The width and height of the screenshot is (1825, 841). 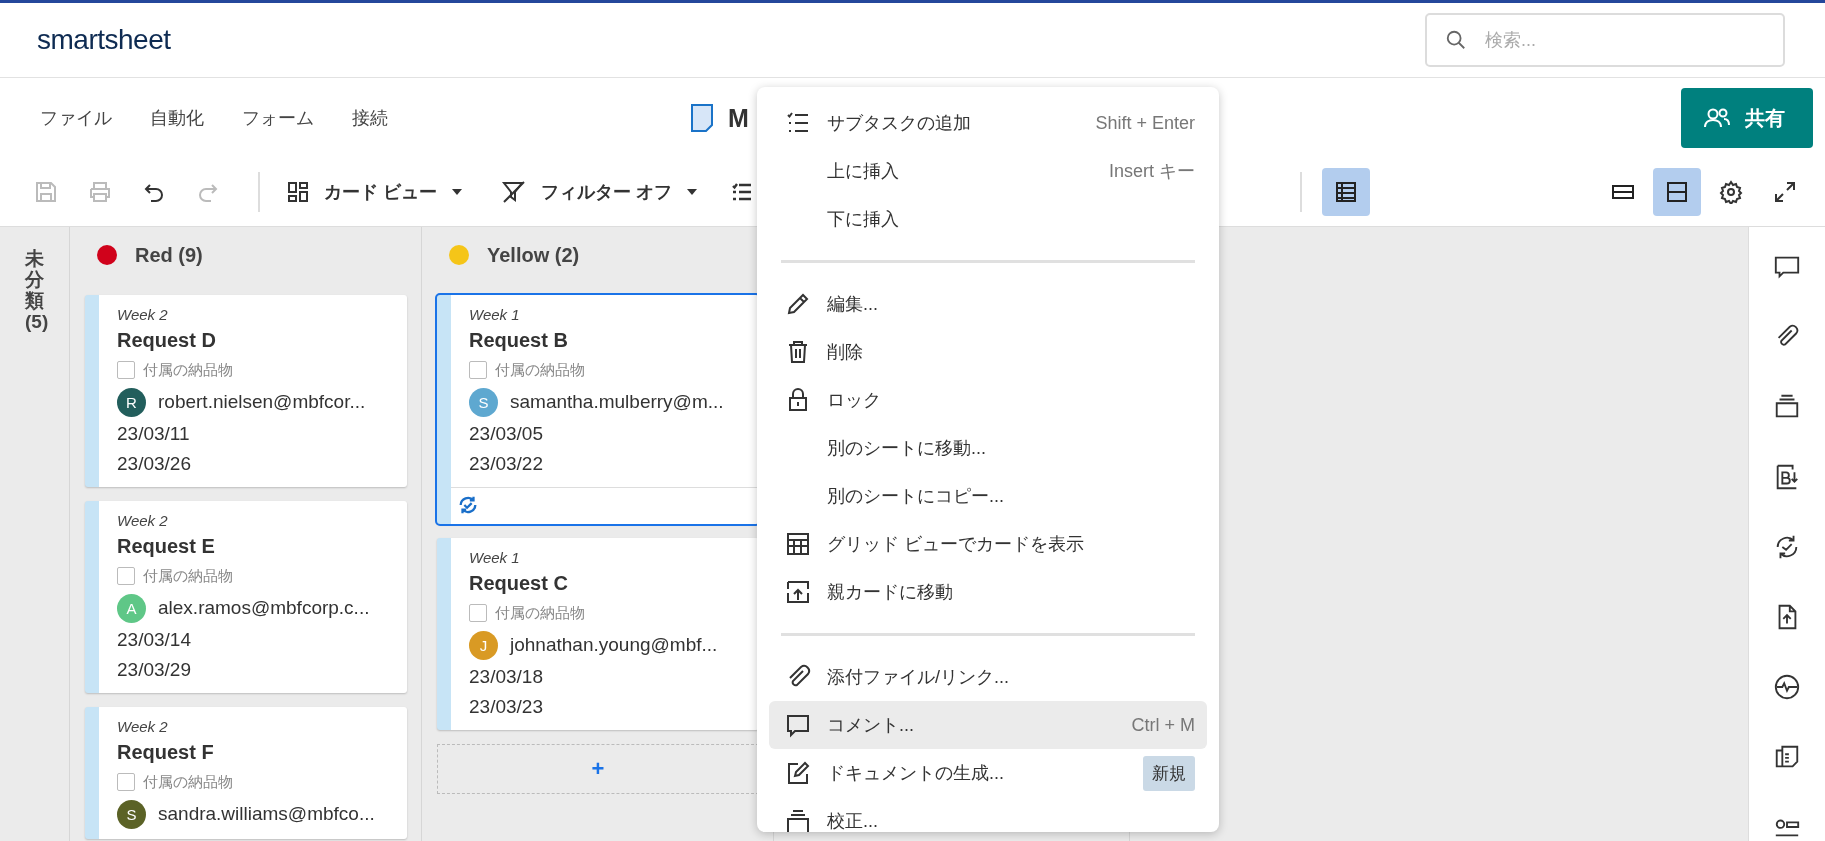 I want to click on grid-icon, so click(x=798, y=544).